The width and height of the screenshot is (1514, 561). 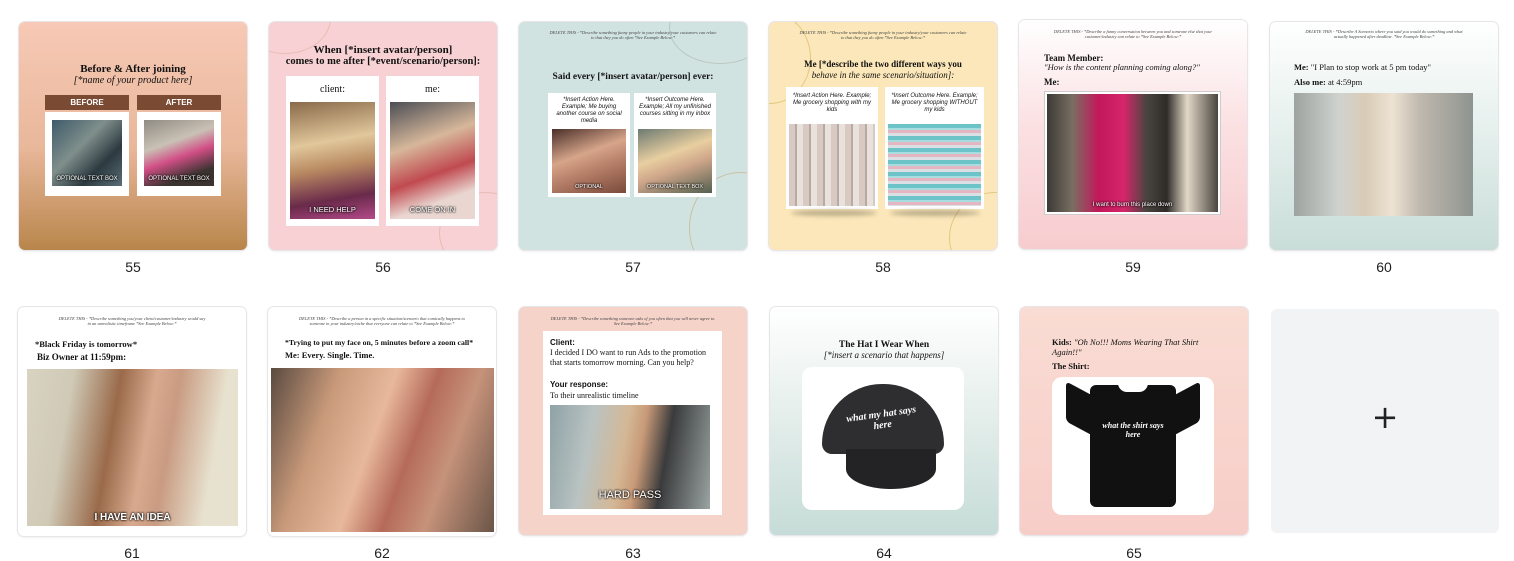 I want to click on after-card: OPTIONAL TEXT BOX, so click(x=179, y=154).